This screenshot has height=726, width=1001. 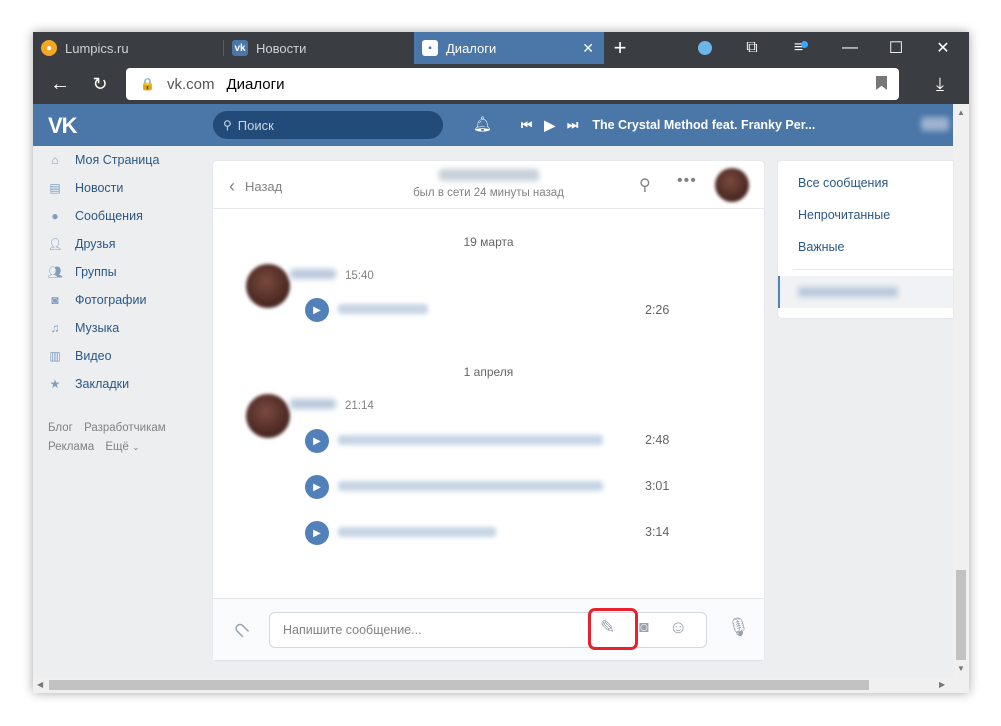 What do you see at coordinates (687, 181) in the screenshot?
I see `more-icon: •••` at bounding box center [687, 181].